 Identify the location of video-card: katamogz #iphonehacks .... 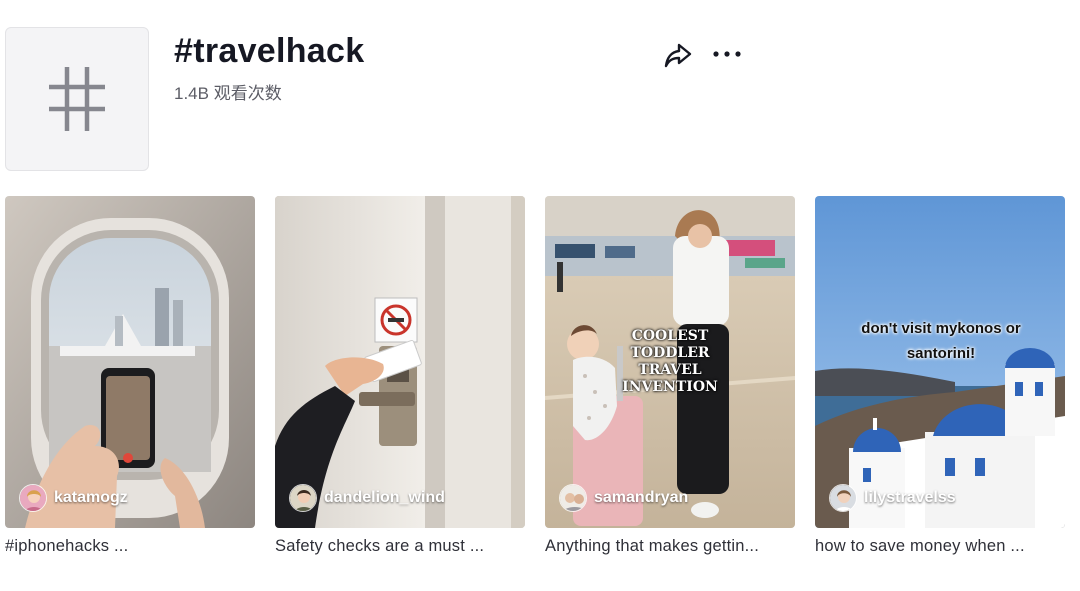
(130, 376).